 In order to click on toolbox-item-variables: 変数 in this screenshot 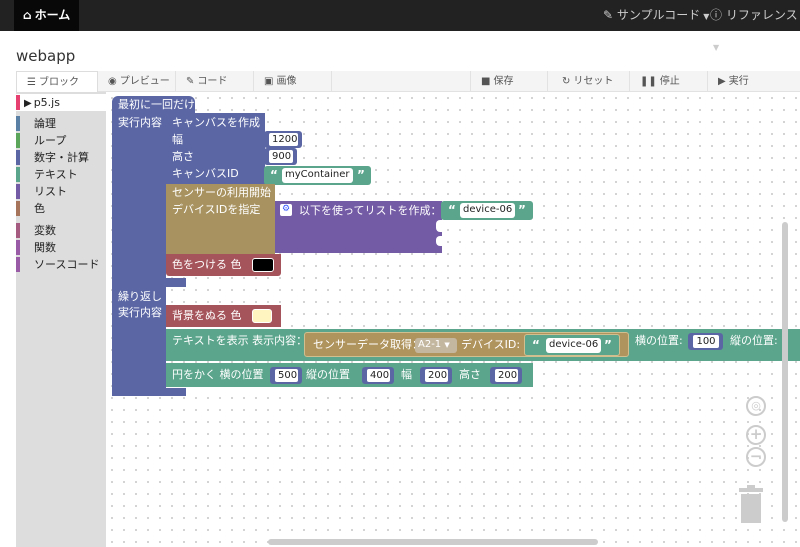, I will do `click(61, 230)`.